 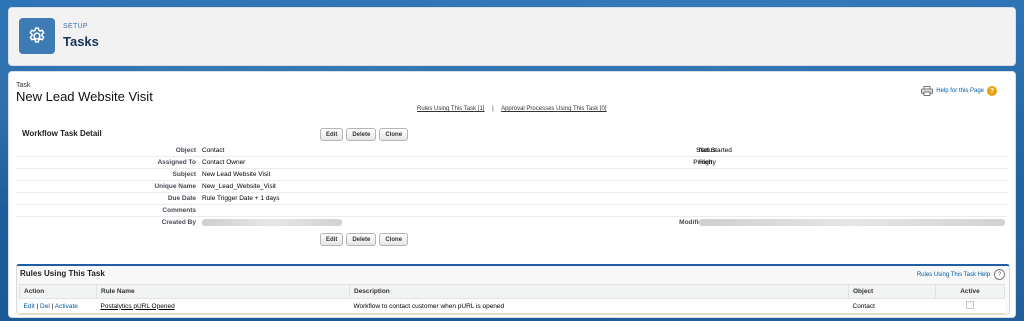 I want to click on assigned-to-label: Assigned To, so click(x=176, y=162).